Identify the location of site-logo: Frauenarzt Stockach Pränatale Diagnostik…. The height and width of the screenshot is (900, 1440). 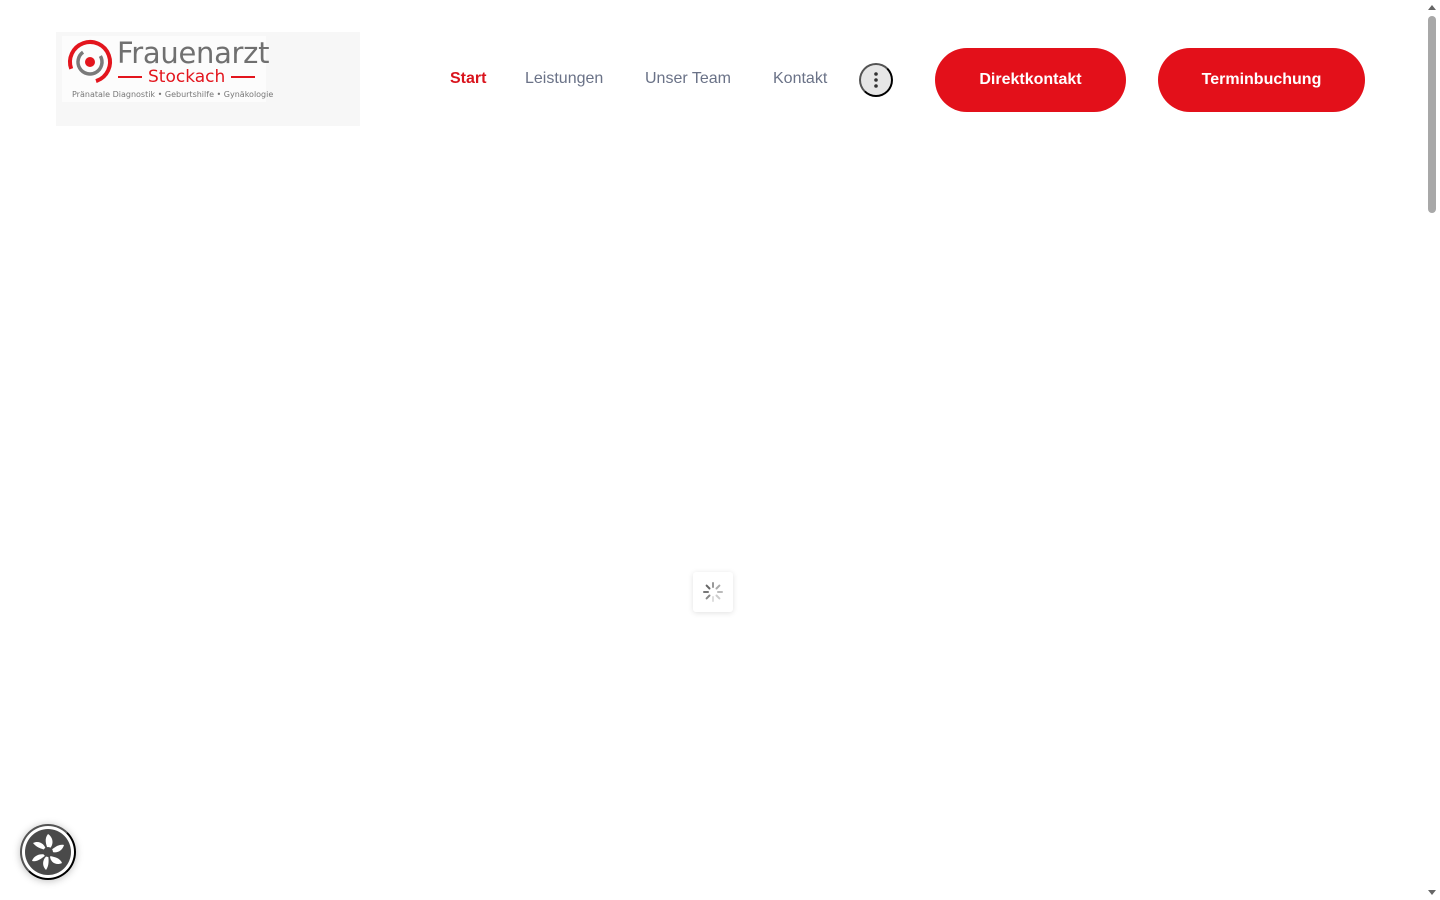
(208, 79).